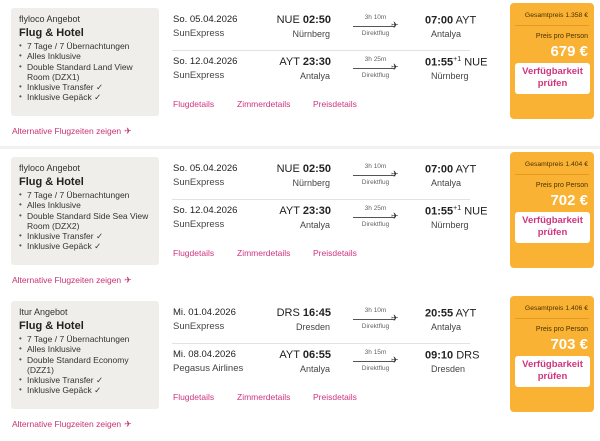  Describe the element at coordinates (305, 211) in the screenshot. I see `departure-time: AYT 23:30` at that location.